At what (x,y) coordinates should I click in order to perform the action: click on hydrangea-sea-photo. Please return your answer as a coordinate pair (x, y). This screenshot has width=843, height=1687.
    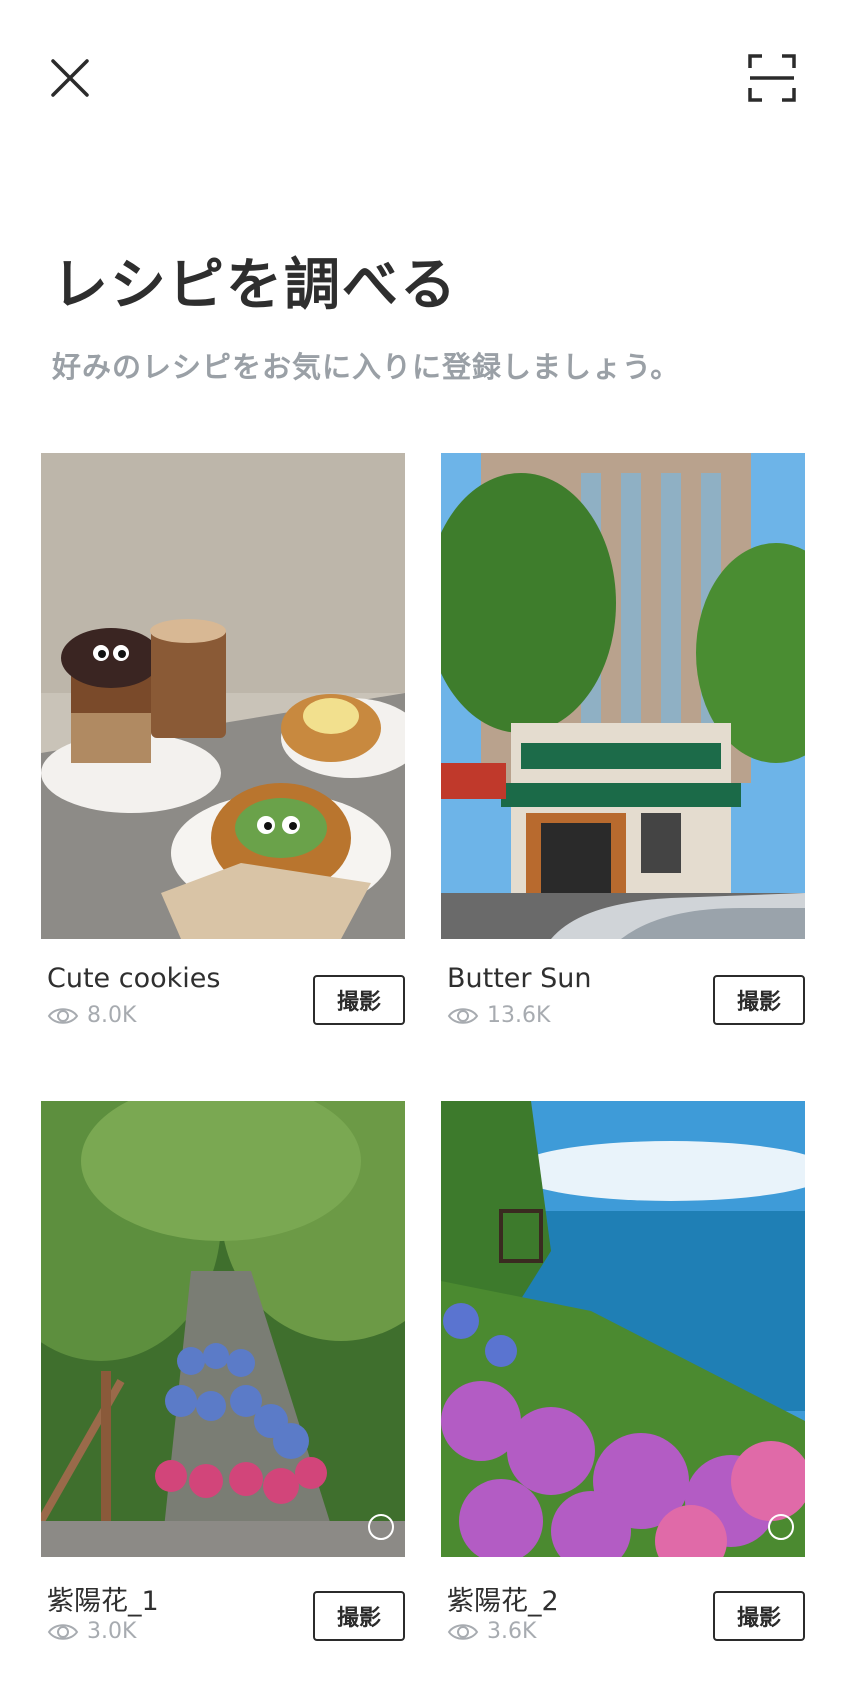
    Looking at the image, I should click on (623, 1329).